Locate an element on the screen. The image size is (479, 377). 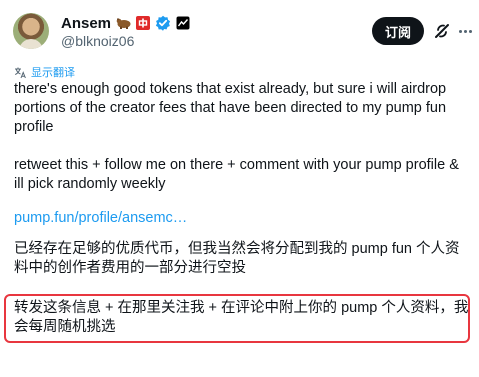
grok-icon is located at coordinates (442, 31).